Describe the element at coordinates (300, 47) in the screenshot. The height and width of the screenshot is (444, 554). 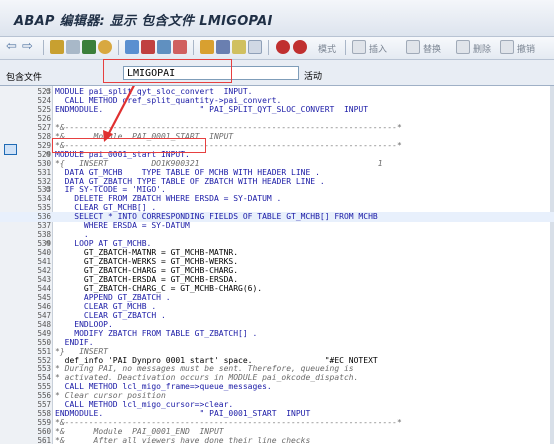
I see `delete-breakpoint-icon` at that location.